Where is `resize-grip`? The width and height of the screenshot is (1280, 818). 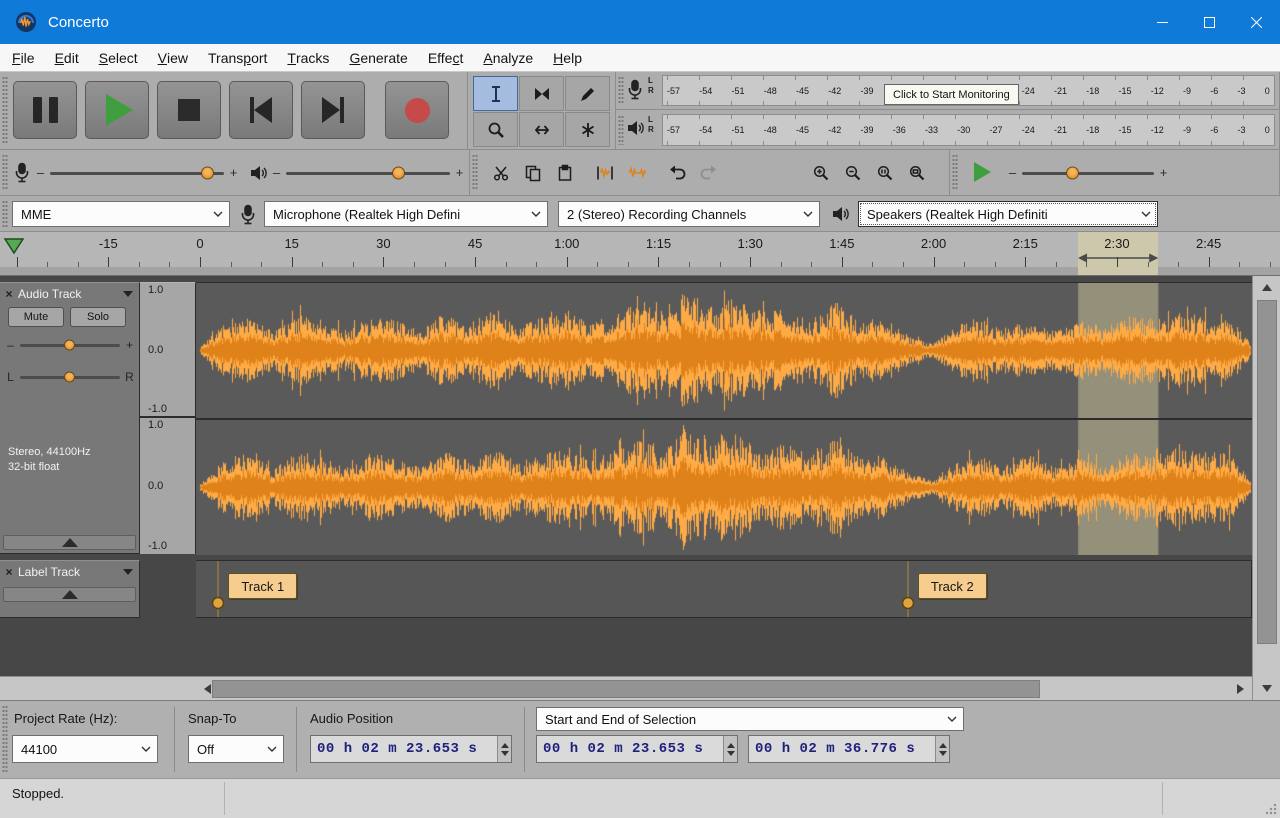 resize-grip is located at coordinates (1271, 809).